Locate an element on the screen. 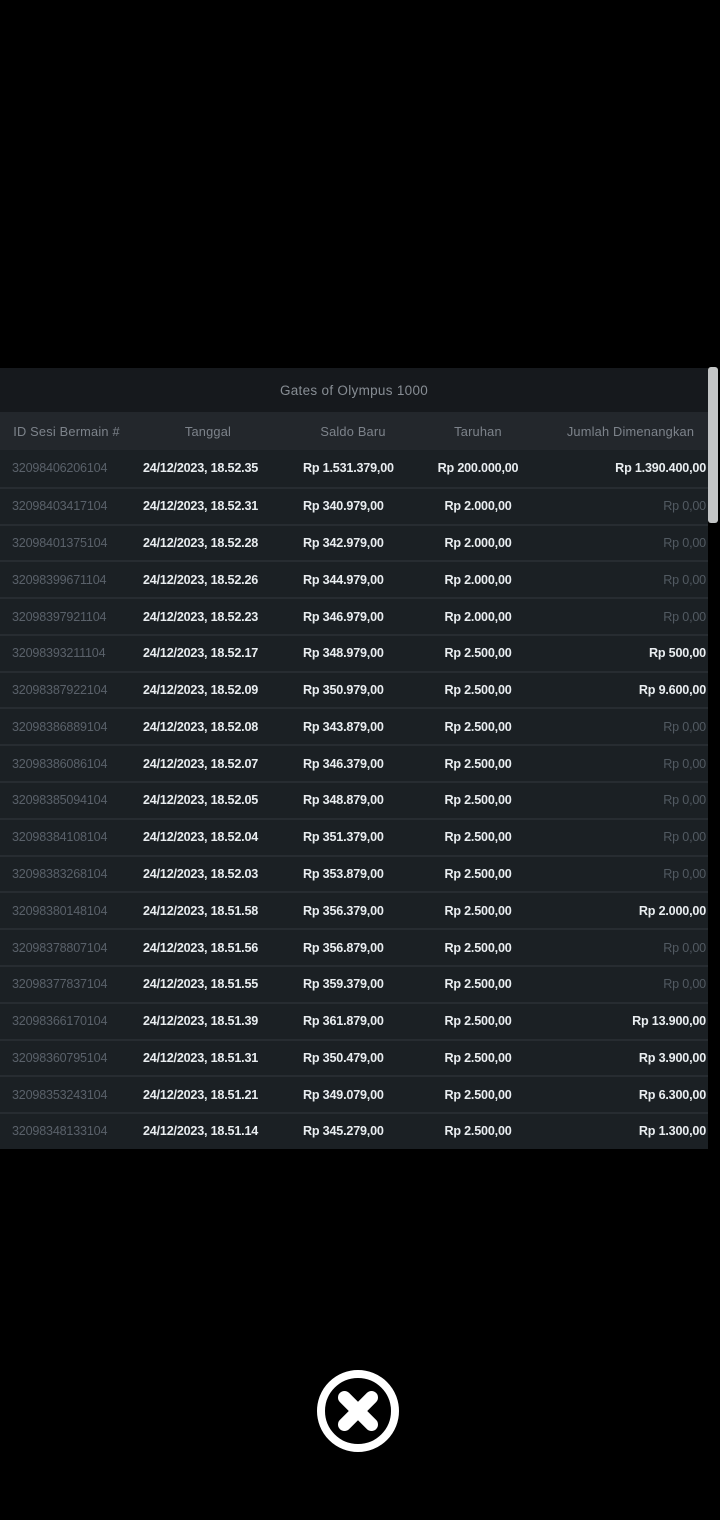 The height and width of the screenshot is (1520, 720). new-balance-cell: Rp 351.379,00 is located at coordinates (343, 837).